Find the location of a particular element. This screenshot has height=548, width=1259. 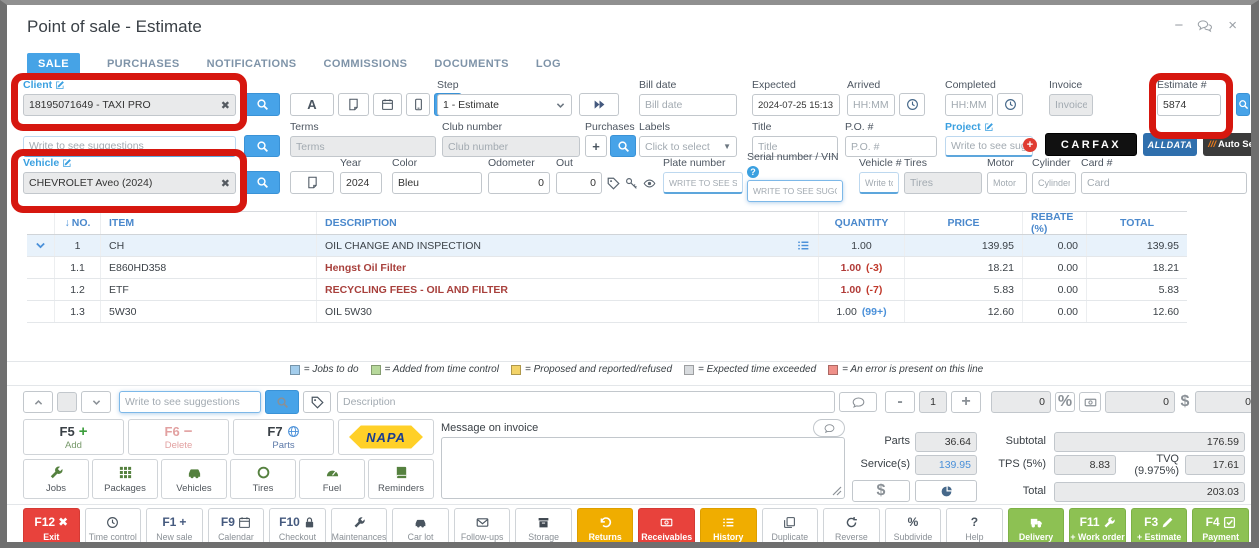

alldata-logo: ALLDATA is located at coordinates (1170, 144).